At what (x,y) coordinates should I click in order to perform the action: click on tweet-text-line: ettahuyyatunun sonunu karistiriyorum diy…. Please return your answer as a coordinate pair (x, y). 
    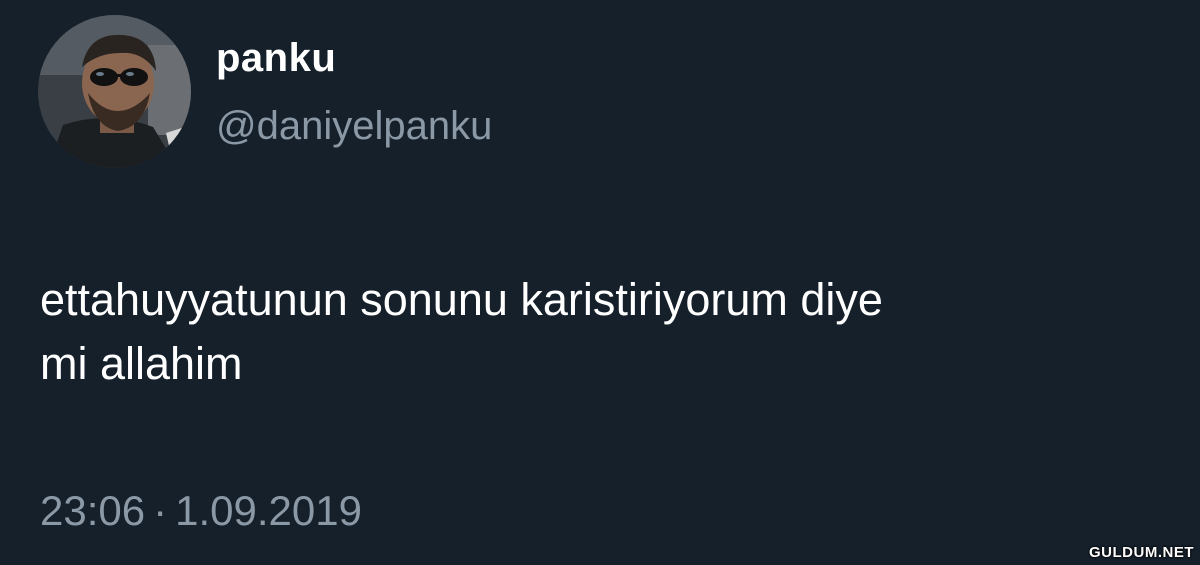
    Looking at the image, I should click on (461, 299).